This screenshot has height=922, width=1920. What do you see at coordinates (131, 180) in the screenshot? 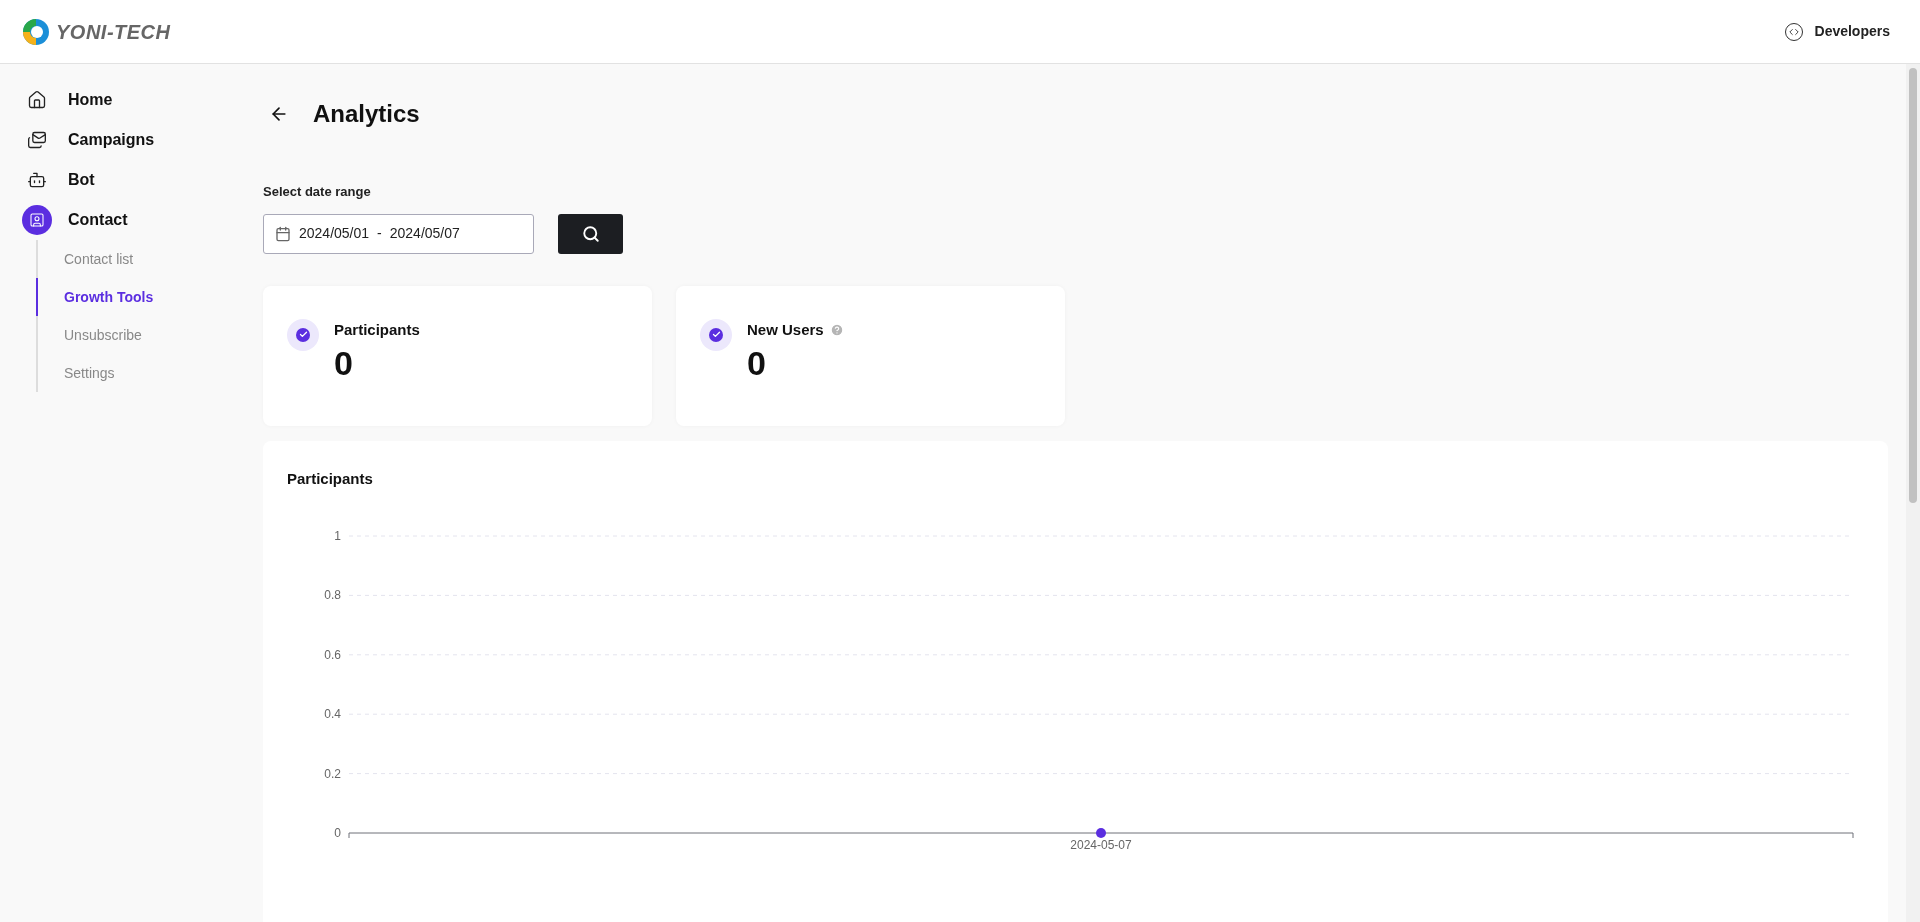
I see `sidebar-item: Bot` at bounding box center [131, 180].